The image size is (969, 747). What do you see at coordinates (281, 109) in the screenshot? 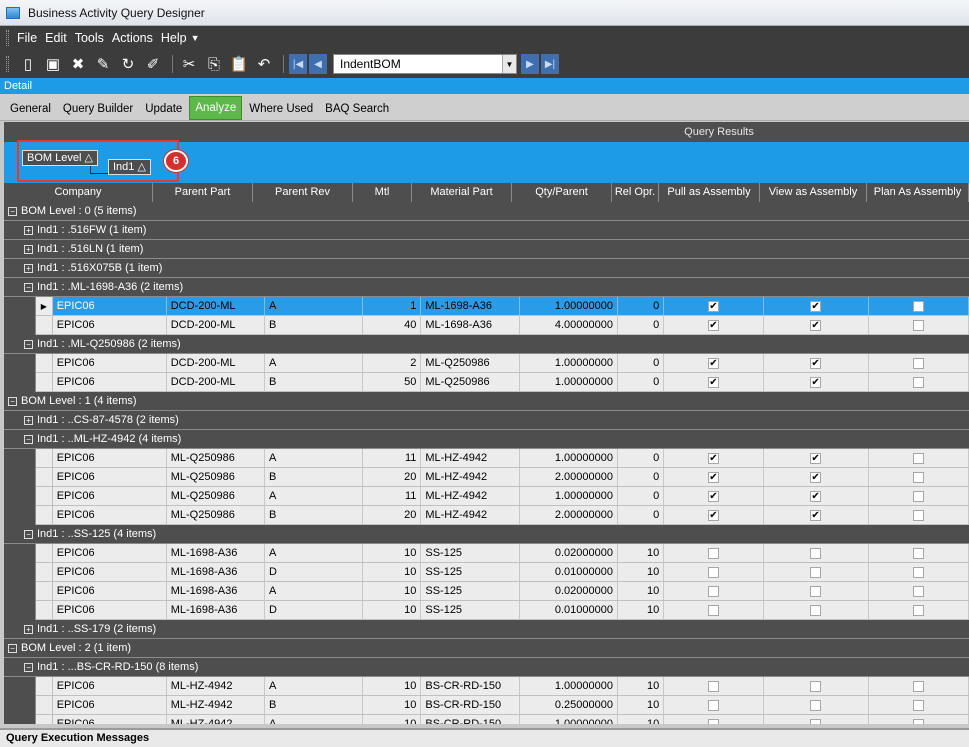
I see `tab-where-used: Where Used` at bounding box center [281, 109].